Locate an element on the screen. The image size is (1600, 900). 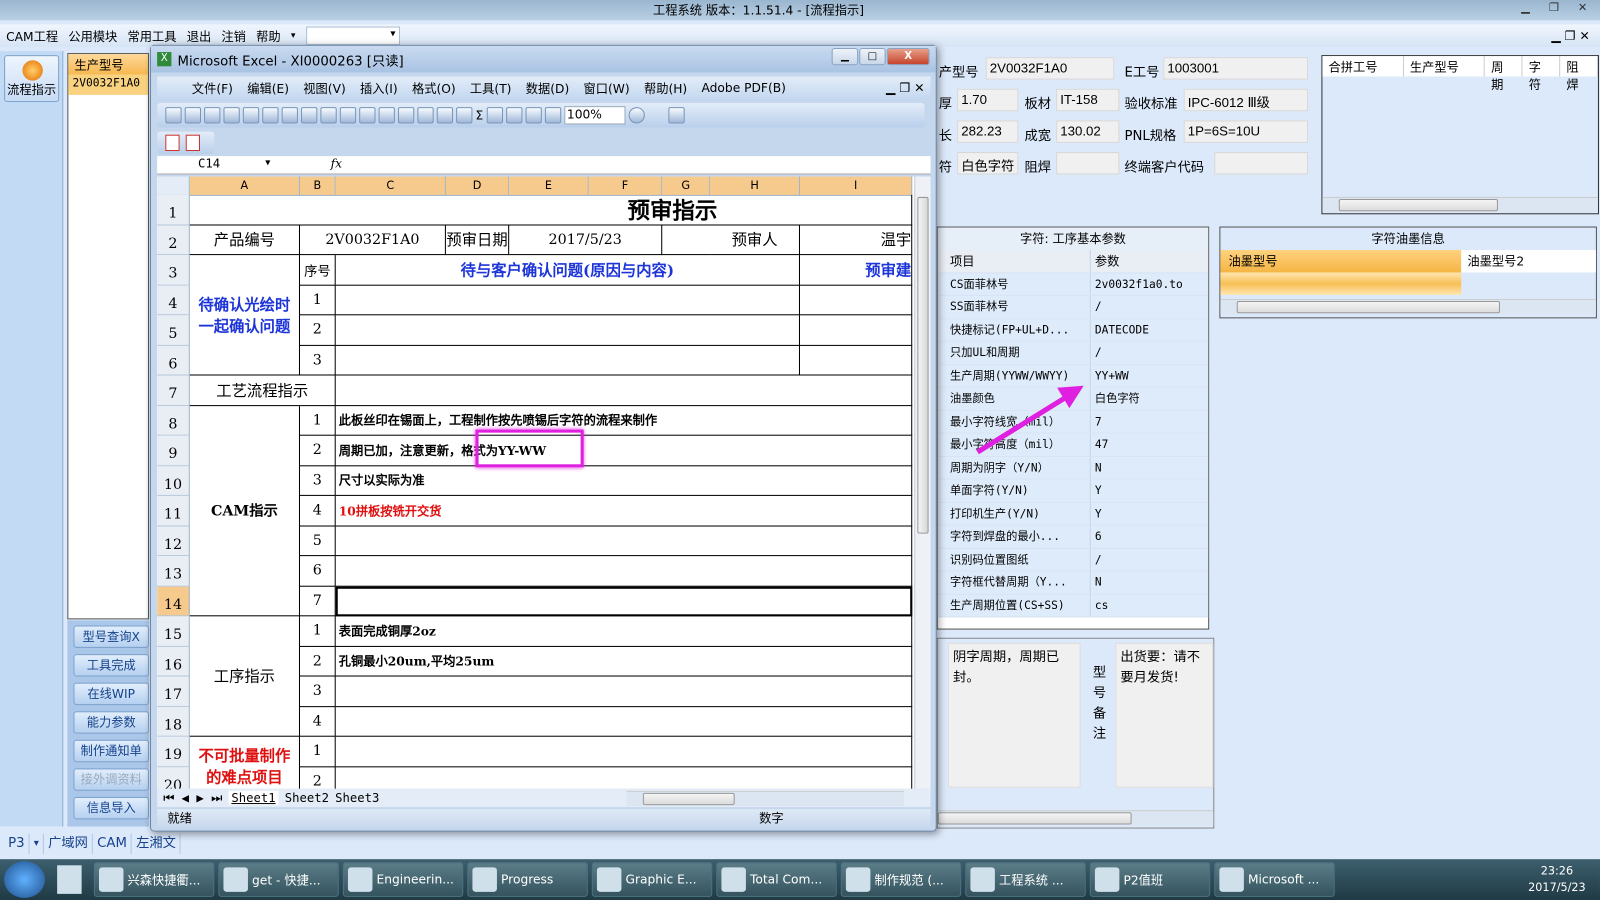
cam-item-cell: 周期已加，注意更新，格式为YY-WW is located at coordinates (624, 450).